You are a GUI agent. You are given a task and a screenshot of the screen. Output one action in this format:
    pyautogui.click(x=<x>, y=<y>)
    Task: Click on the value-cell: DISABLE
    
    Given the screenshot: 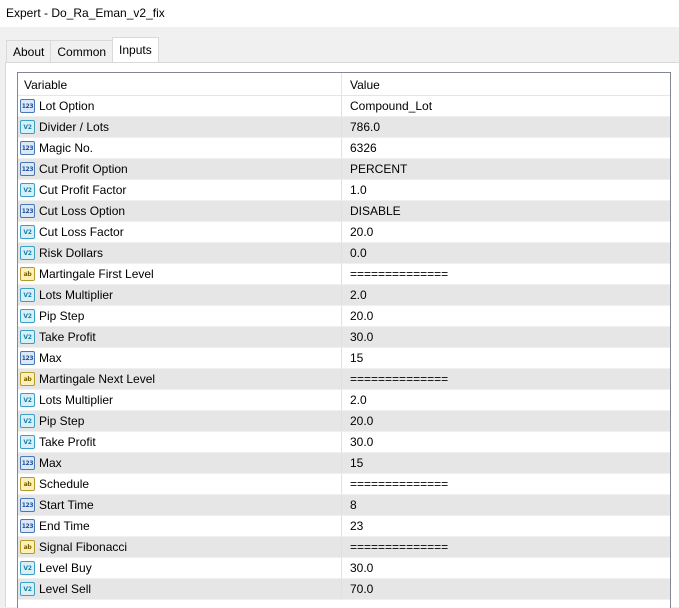 What is the action you would take?
    pyautogui.click(x=506, y=211)
    